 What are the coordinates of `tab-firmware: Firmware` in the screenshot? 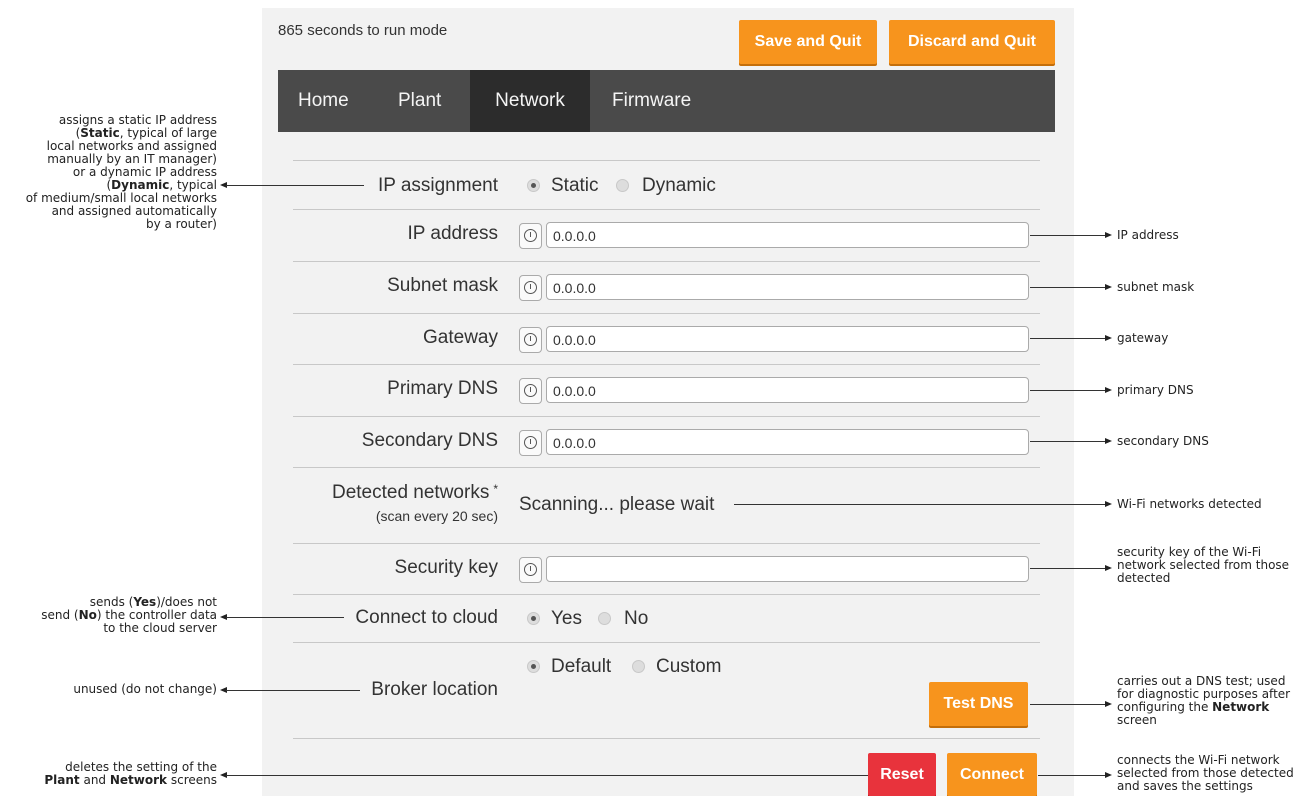 It's located at (651, 101).